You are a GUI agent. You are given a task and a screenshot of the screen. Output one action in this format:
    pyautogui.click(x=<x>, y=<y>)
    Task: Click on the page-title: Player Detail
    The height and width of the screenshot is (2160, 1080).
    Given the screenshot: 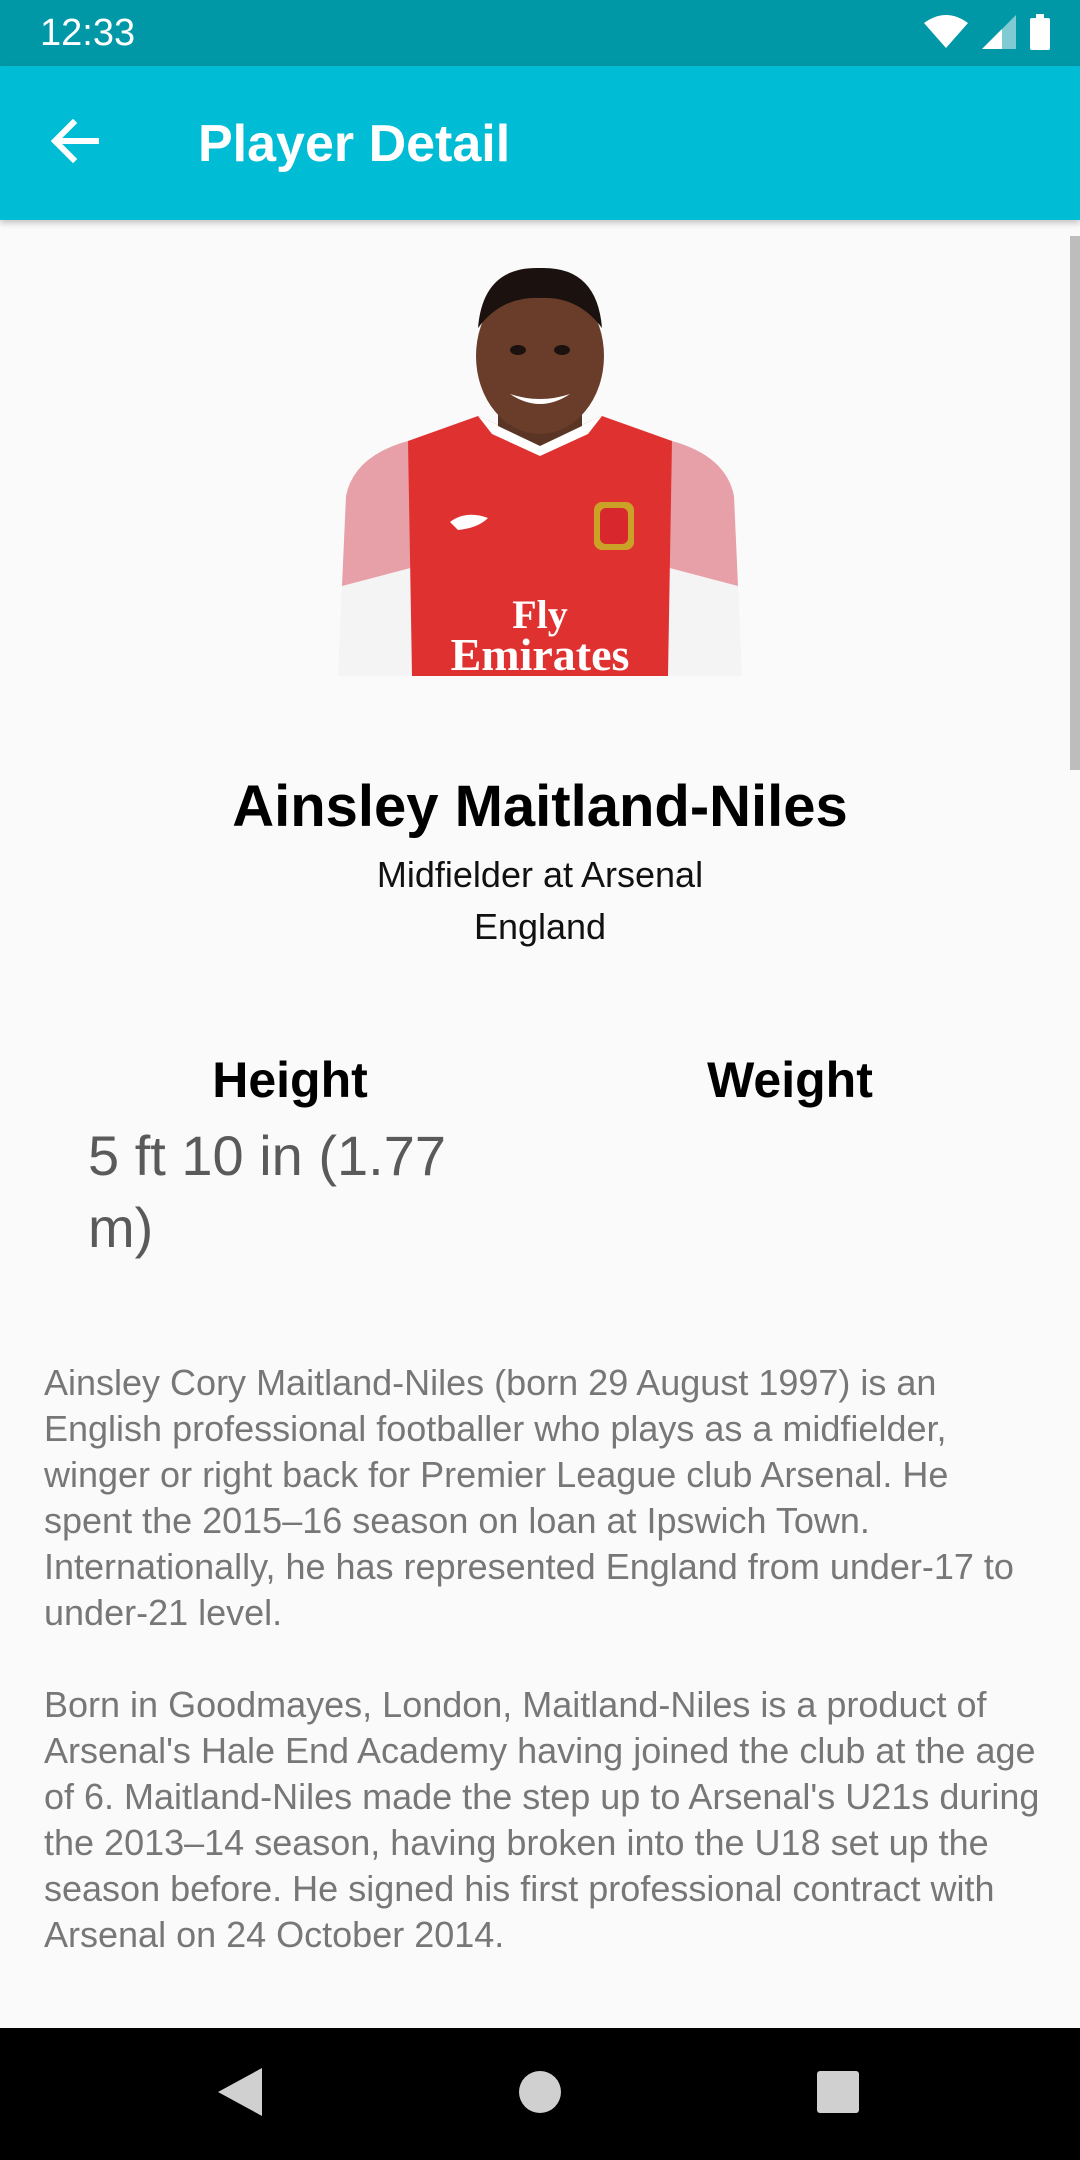 What is the action you would take?
    pyautogui.click(x=354, y=144)
    